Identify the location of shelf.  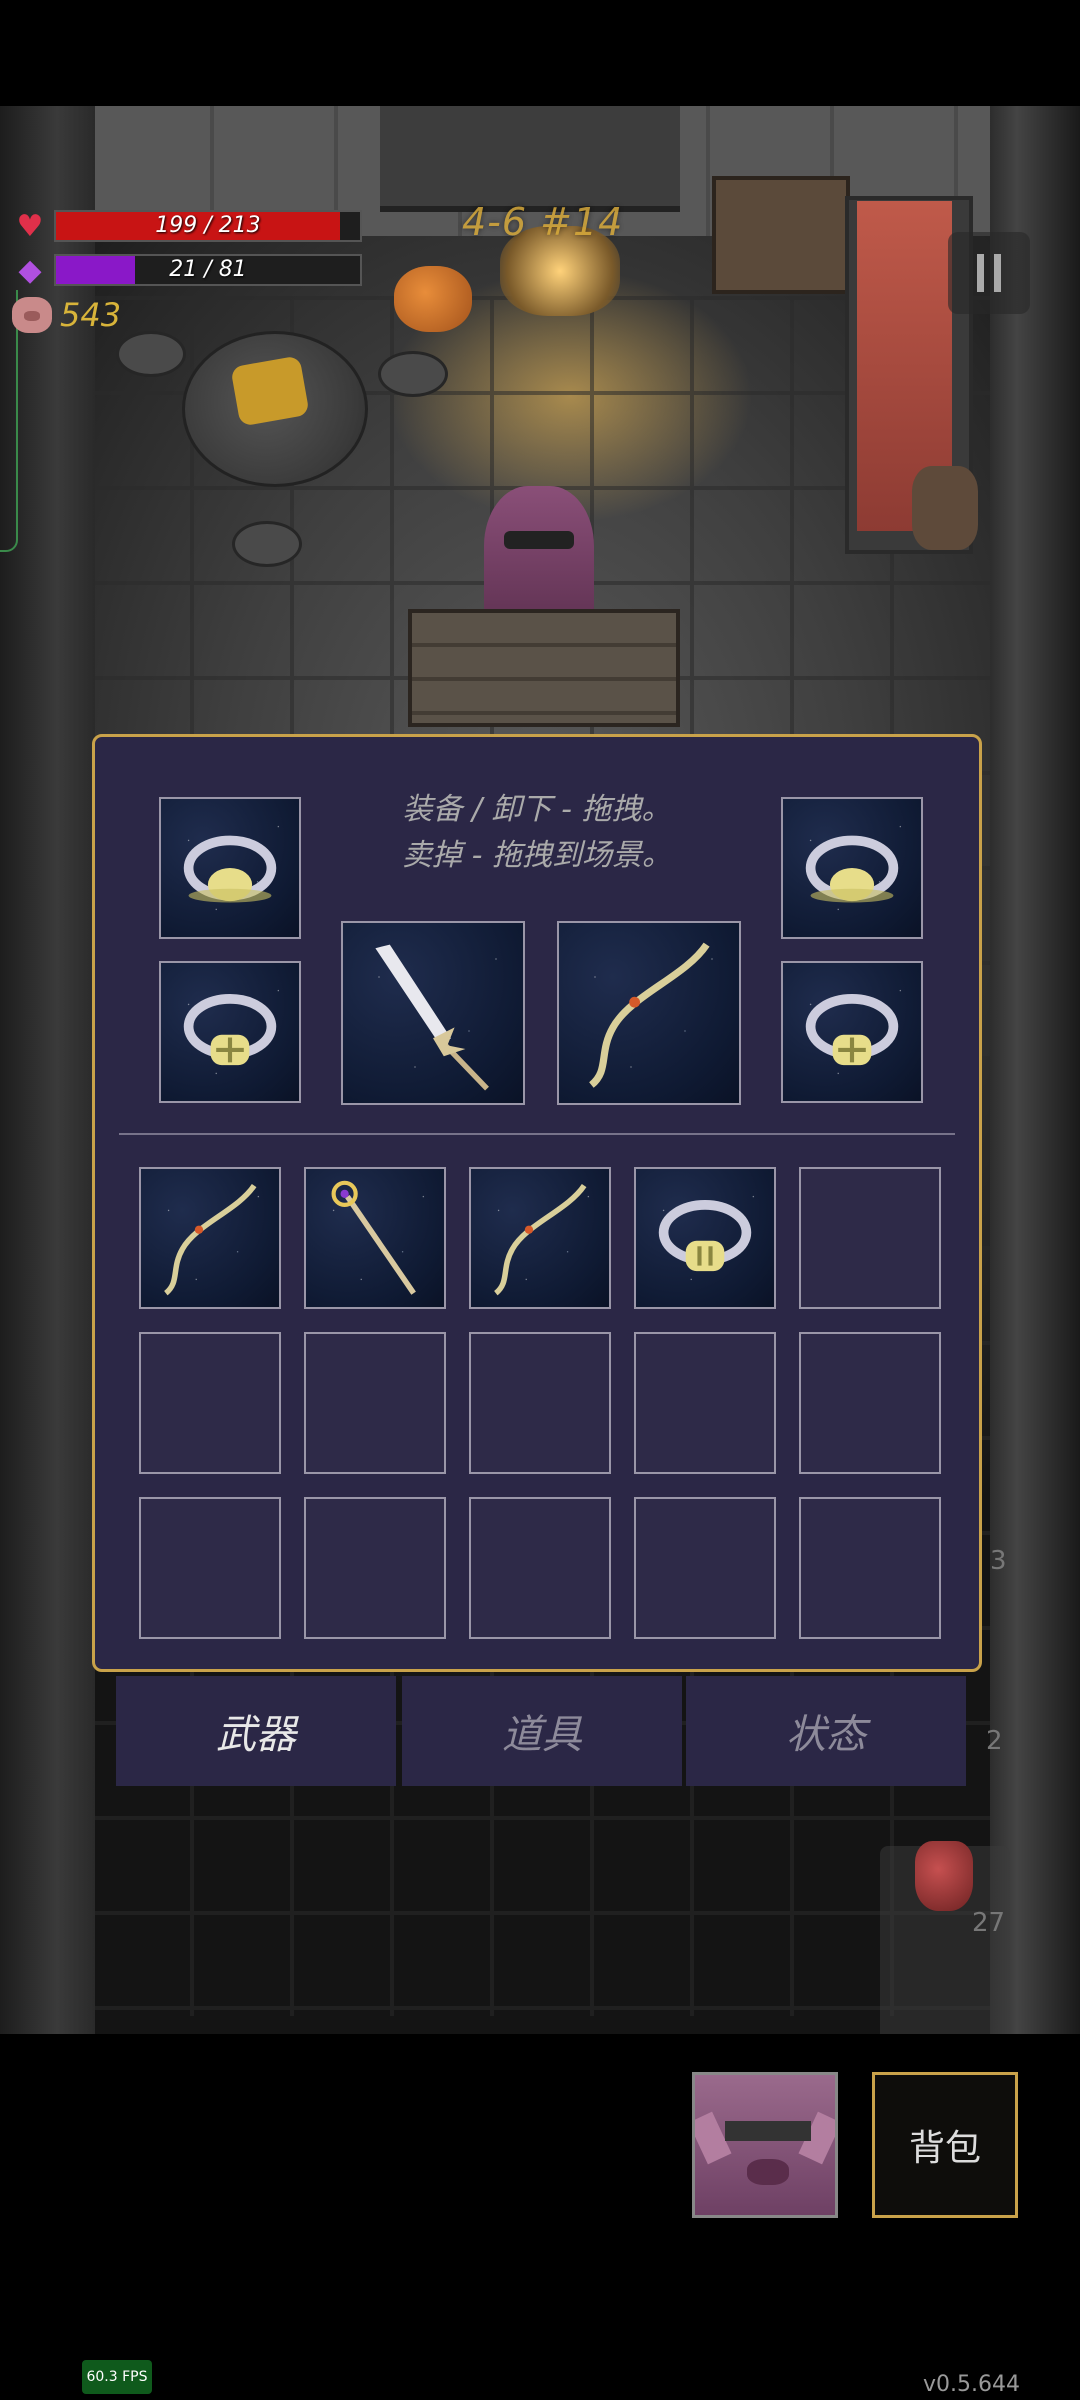
(530, 159).